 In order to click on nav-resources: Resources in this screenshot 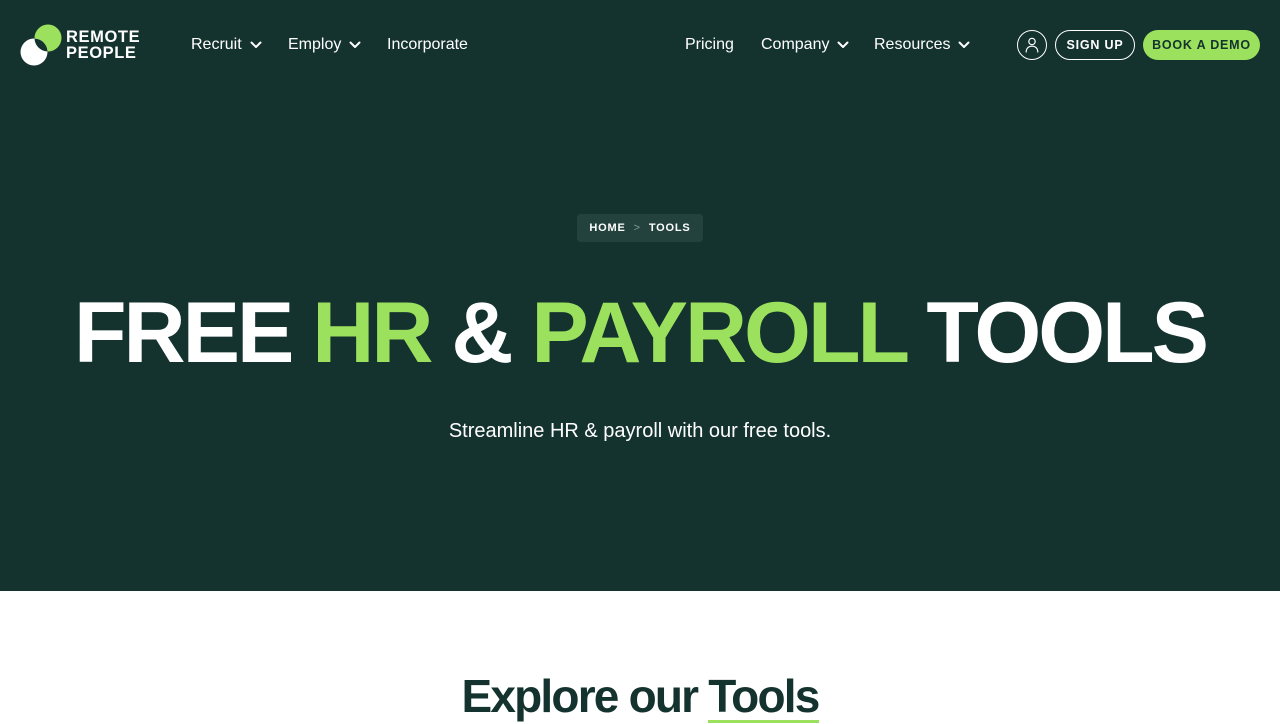, I will do `click(922, 45)`.